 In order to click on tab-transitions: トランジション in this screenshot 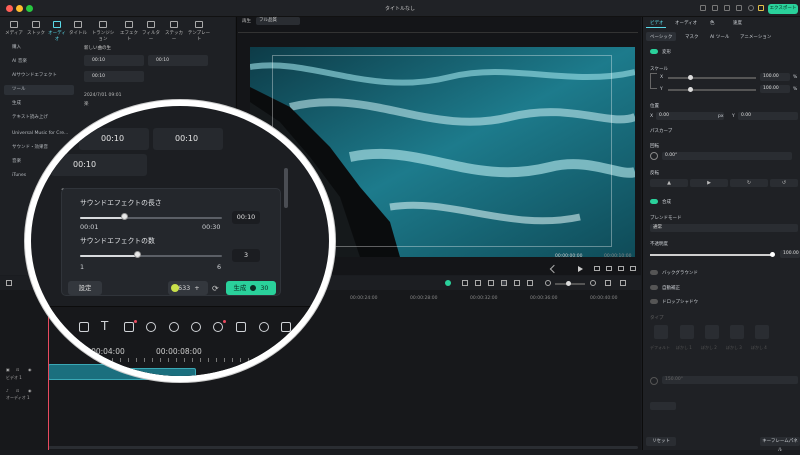, I will do `click(103, 30)`.